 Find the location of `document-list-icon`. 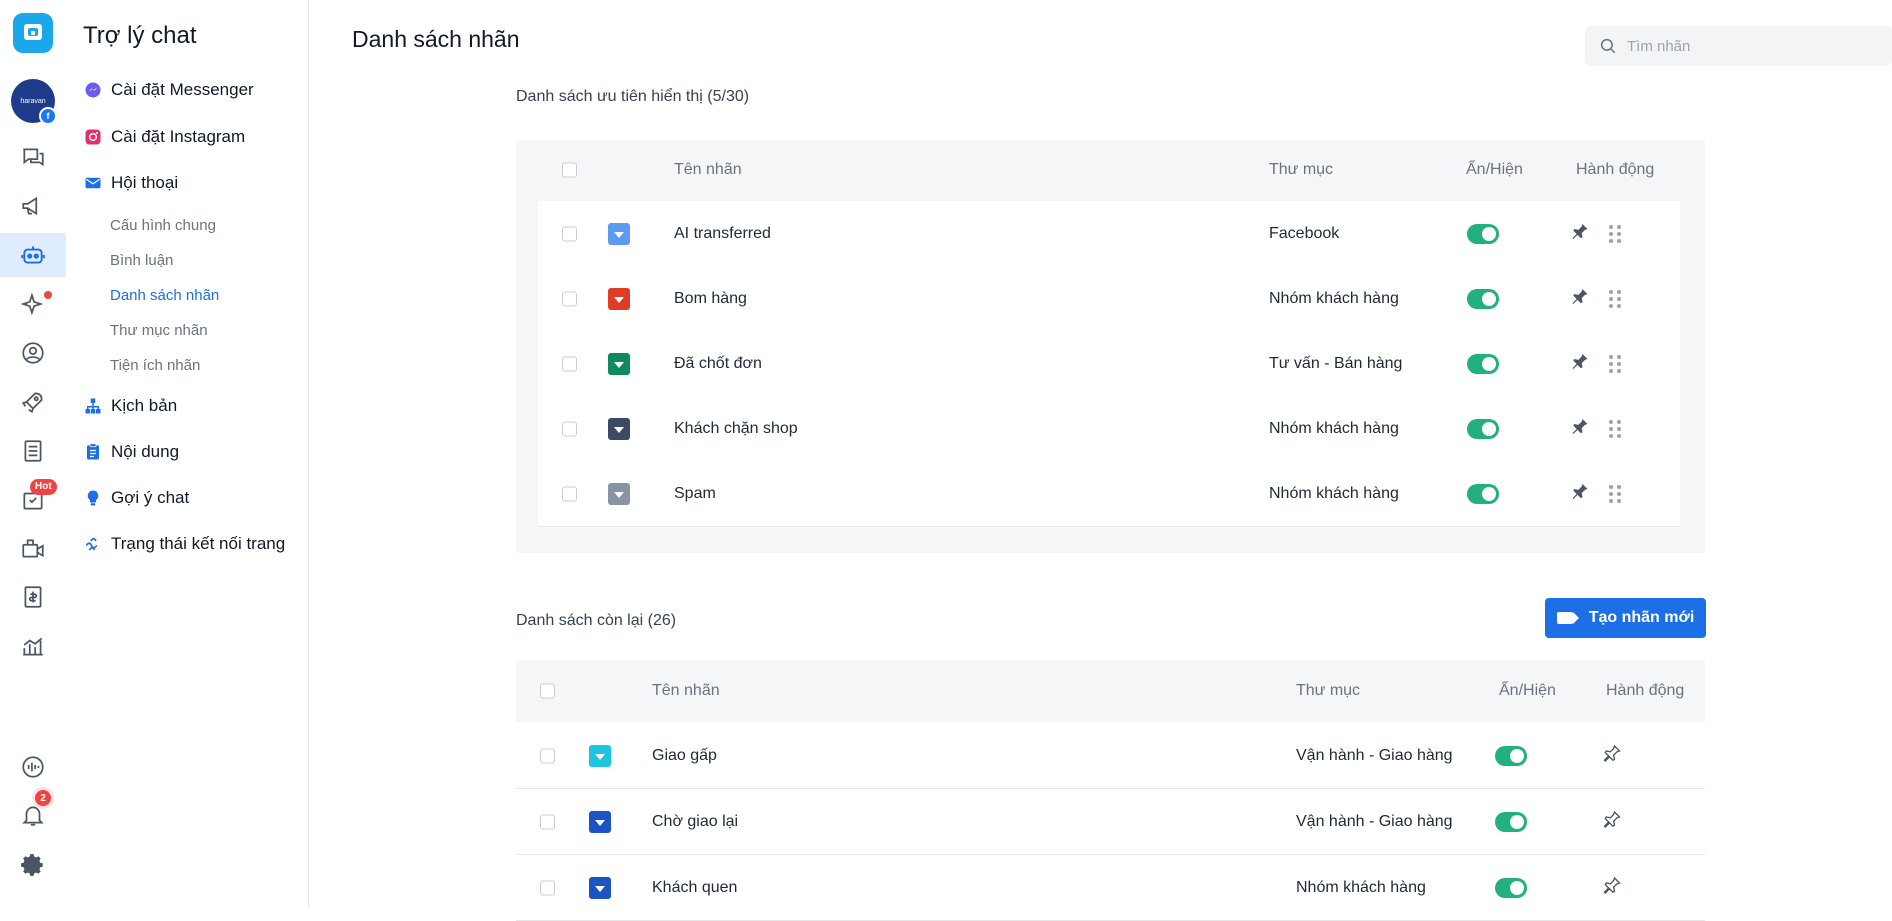

document-list-icon is located at coordinates (33, 451).